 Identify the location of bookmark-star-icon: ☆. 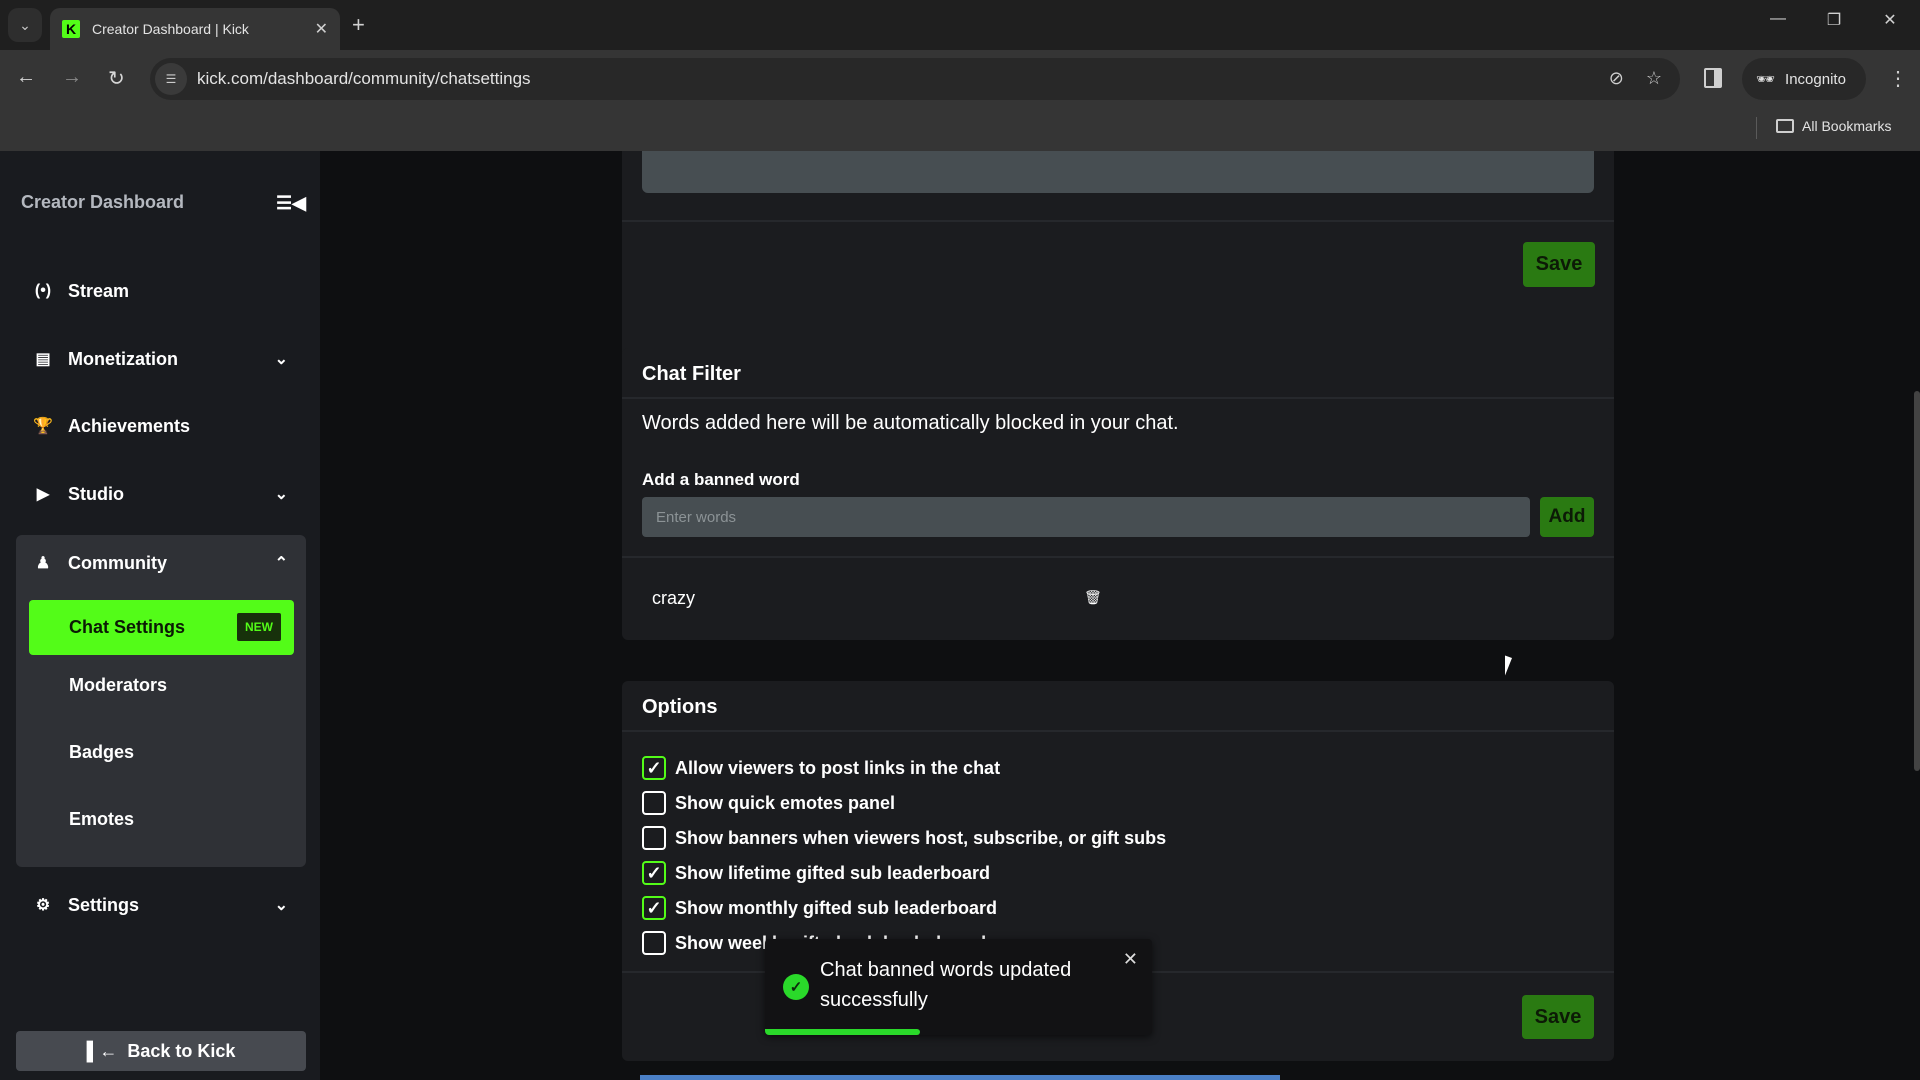
(1654, 78).